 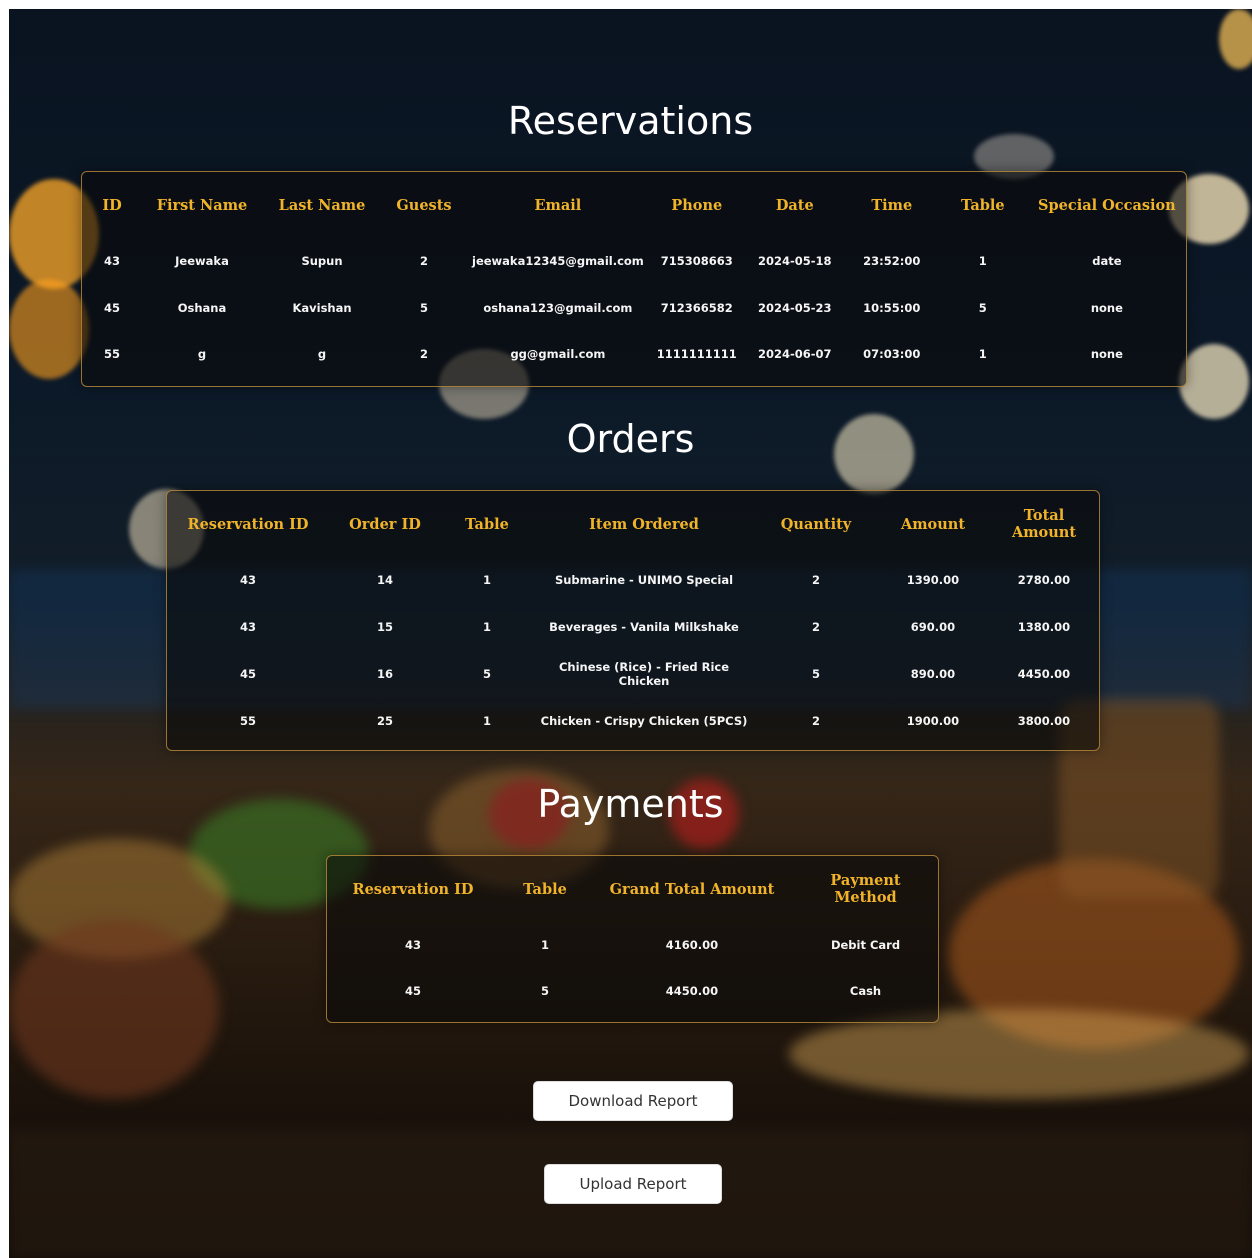 I want to click on cell-email: jeewaka12345@gmail.com, so click(x=558, y=261).